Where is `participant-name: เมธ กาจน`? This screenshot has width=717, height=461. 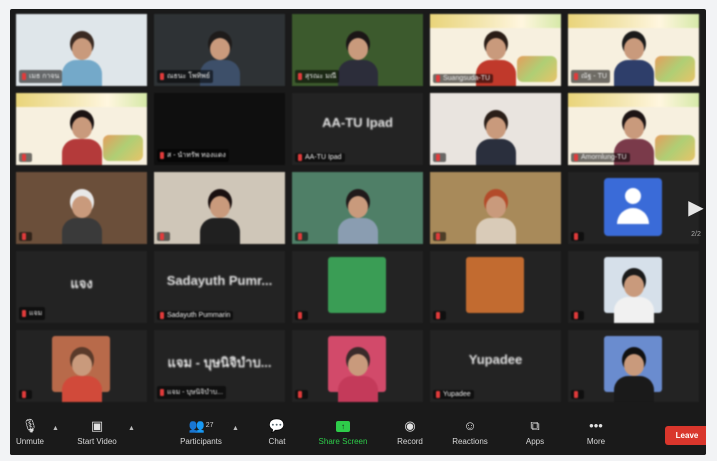 participant-name: เมธ กาจน is located at coordinates (44, 76).